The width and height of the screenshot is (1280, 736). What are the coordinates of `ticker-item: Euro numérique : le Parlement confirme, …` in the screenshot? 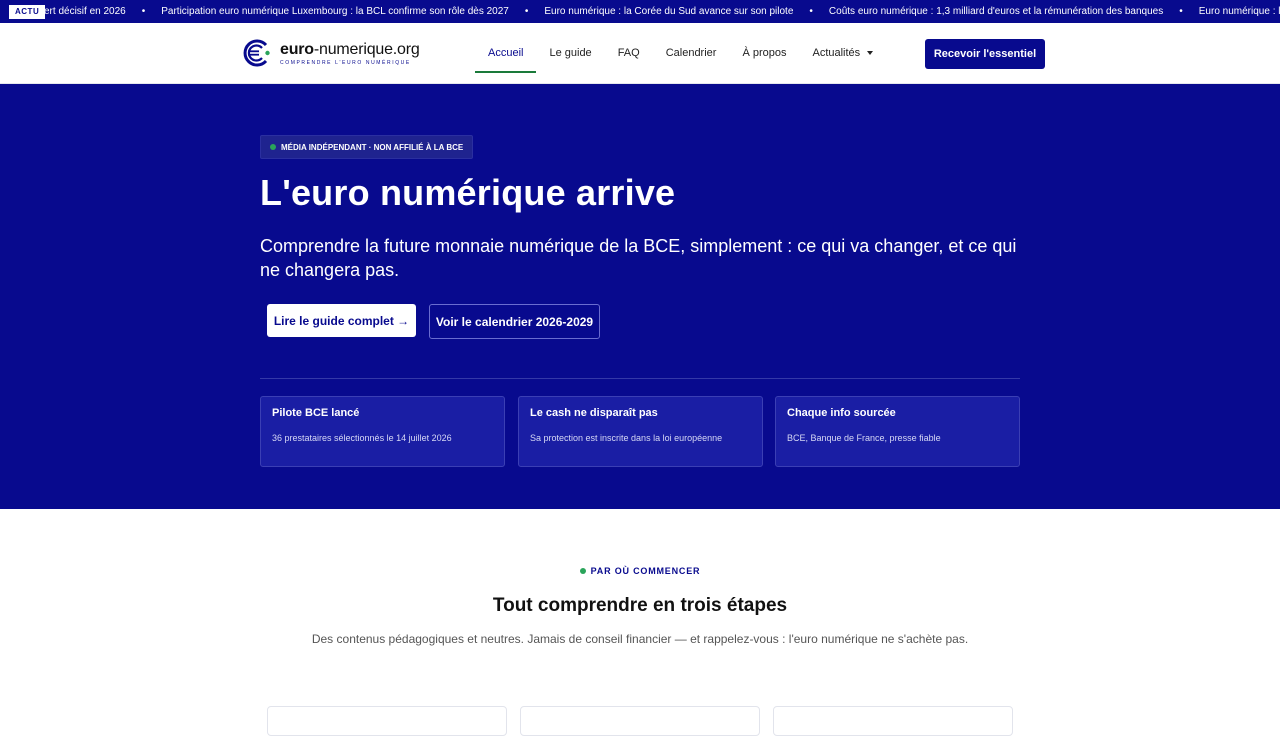 It's located at (1239, 11).